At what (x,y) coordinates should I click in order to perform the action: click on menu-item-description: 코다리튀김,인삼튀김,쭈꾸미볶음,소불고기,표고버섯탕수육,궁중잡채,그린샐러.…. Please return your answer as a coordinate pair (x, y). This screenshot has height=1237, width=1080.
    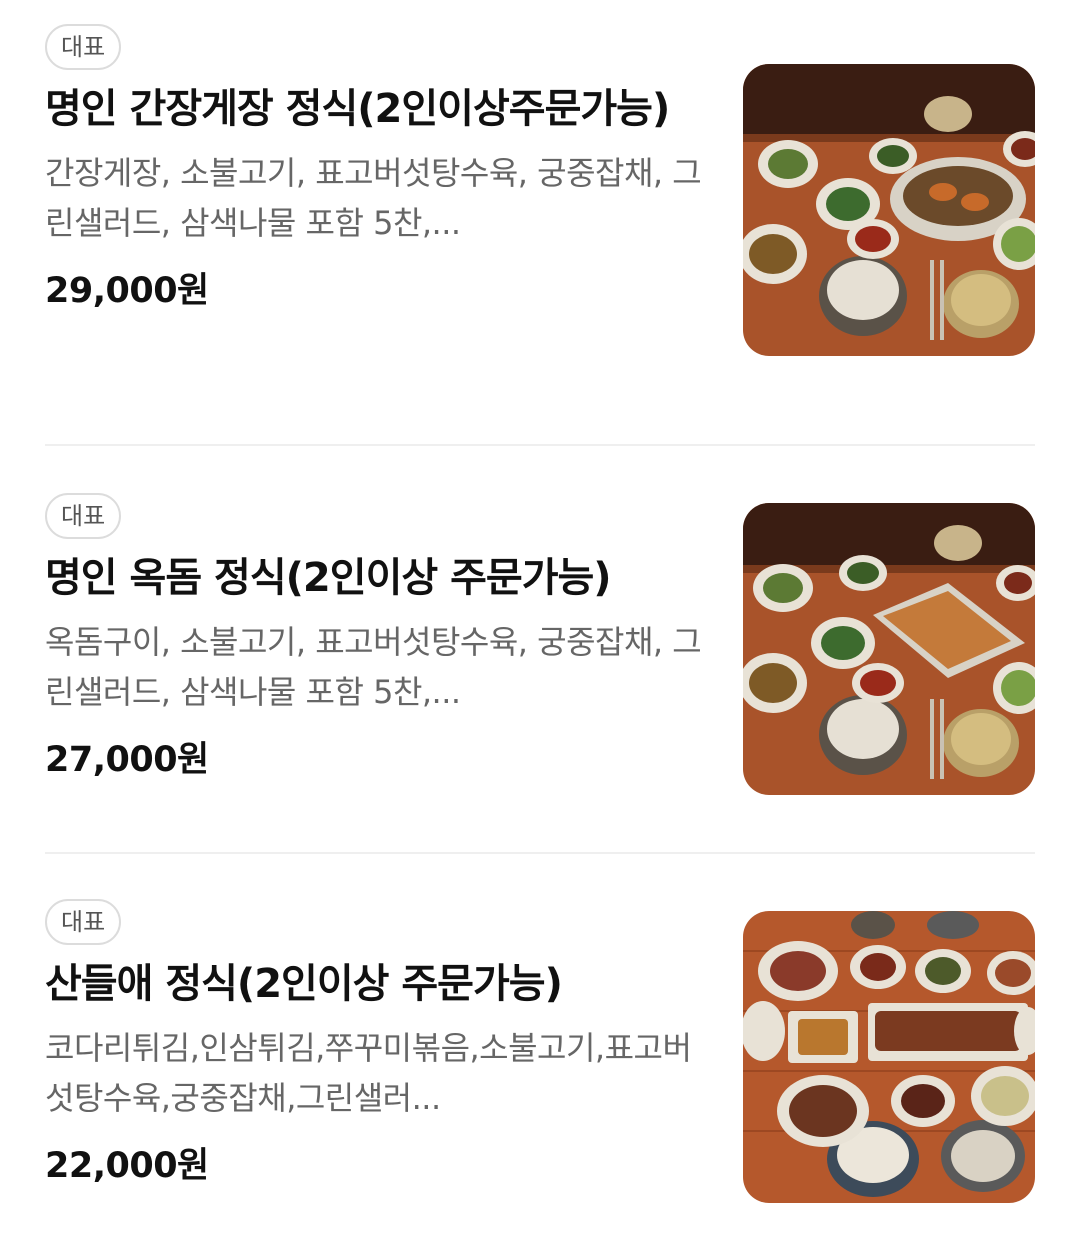
    Looking at the image, I should click on (368, 1073).